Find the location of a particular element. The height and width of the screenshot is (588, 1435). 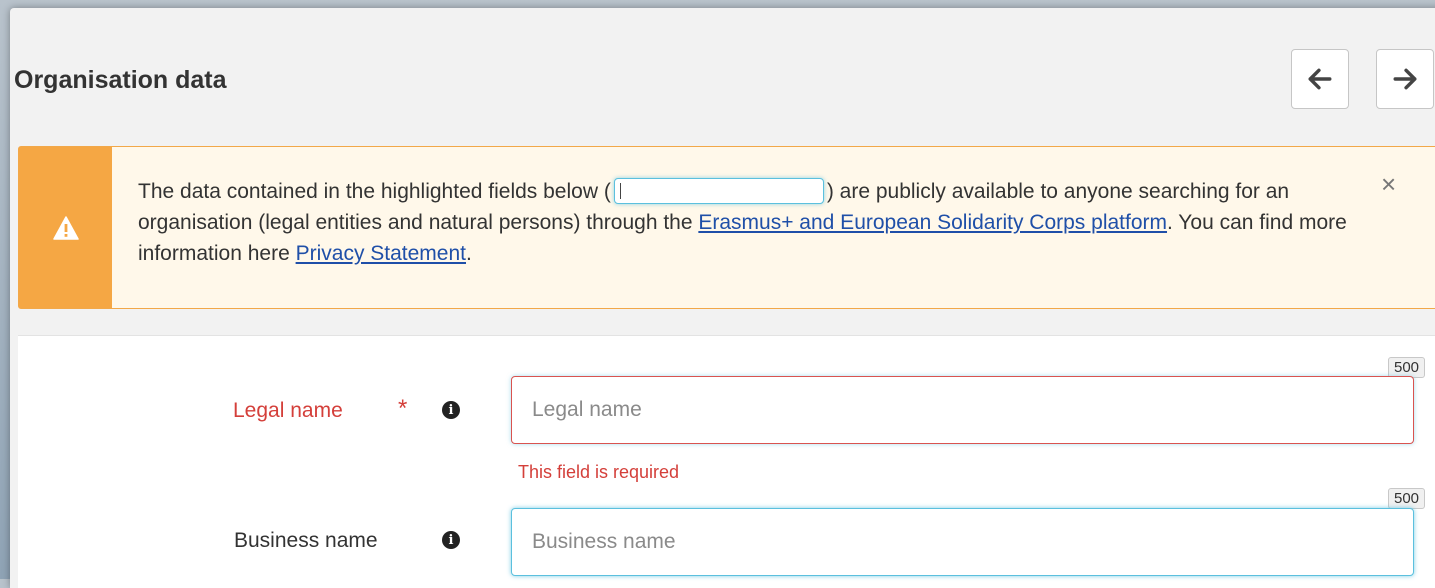

alert-icon-panel is located at coordinates (65, 227).